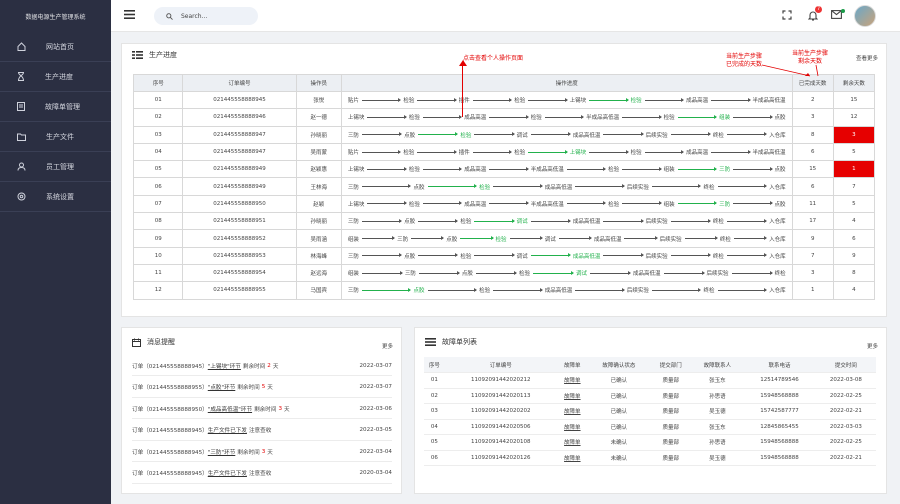  I want to click on sidebar-item-0: 网站首页, so click(55, 47).